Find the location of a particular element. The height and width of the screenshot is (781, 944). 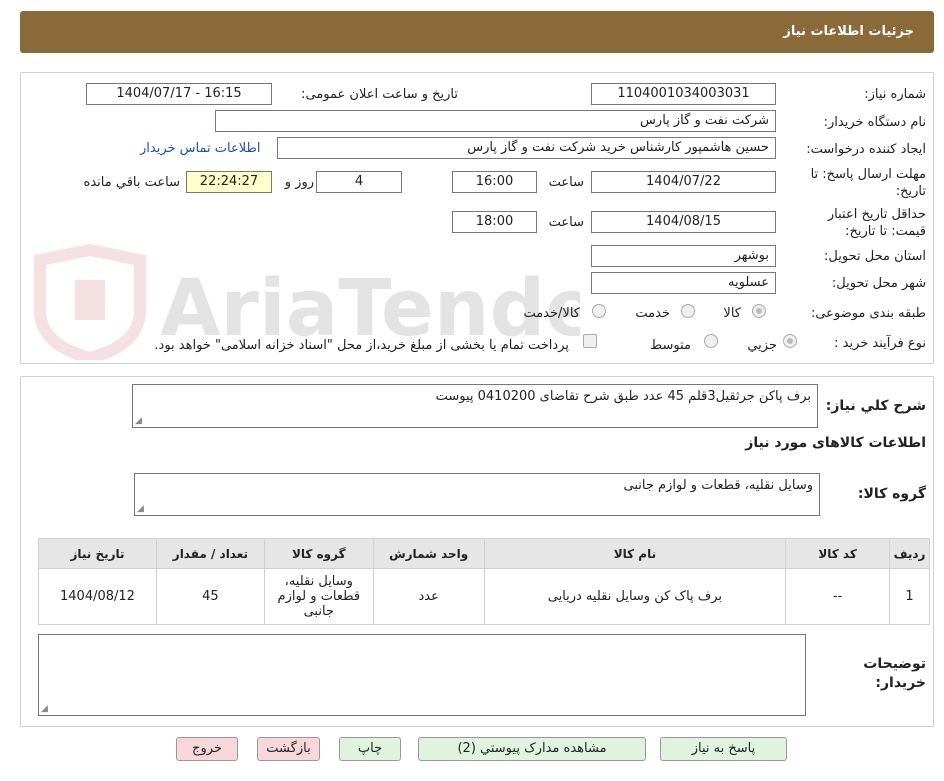

deadline-time-field: 16:00 is located at coordinates (494, 182).